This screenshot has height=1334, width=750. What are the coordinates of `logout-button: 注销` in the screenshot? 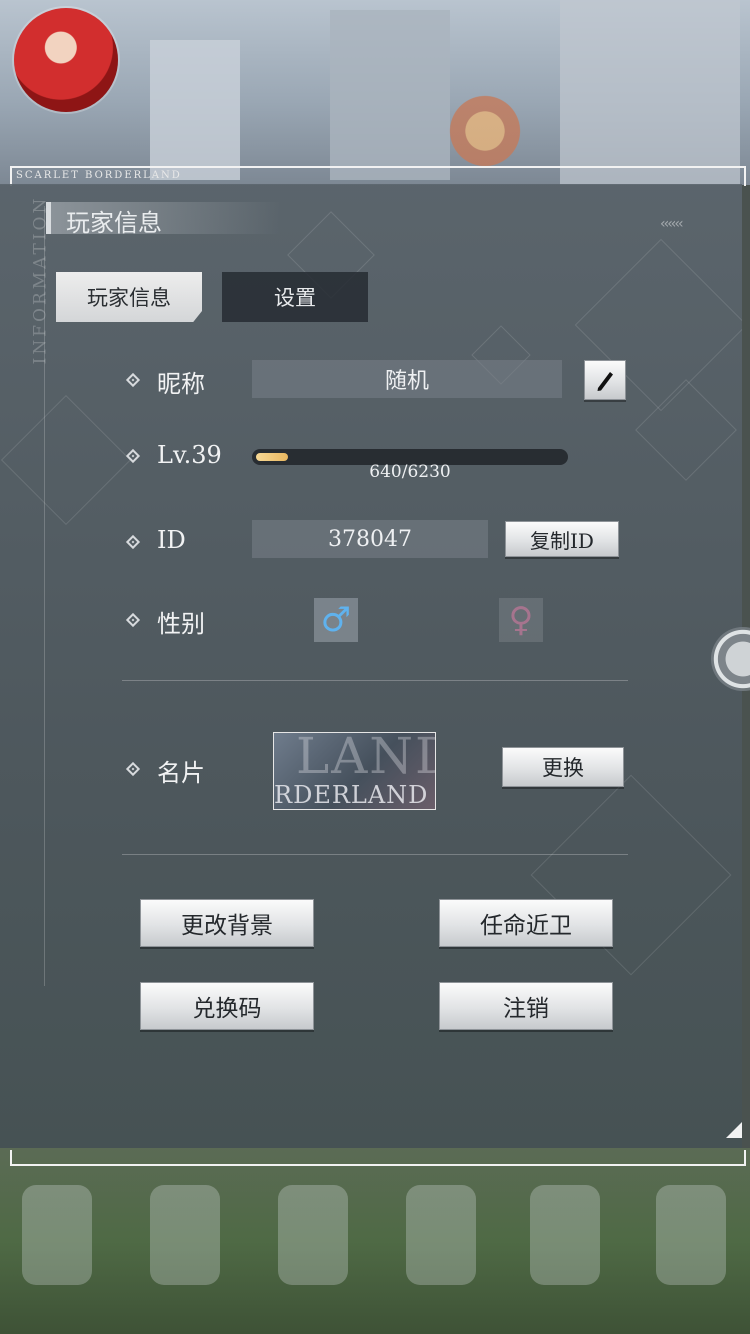 It's located at (526, 1006).